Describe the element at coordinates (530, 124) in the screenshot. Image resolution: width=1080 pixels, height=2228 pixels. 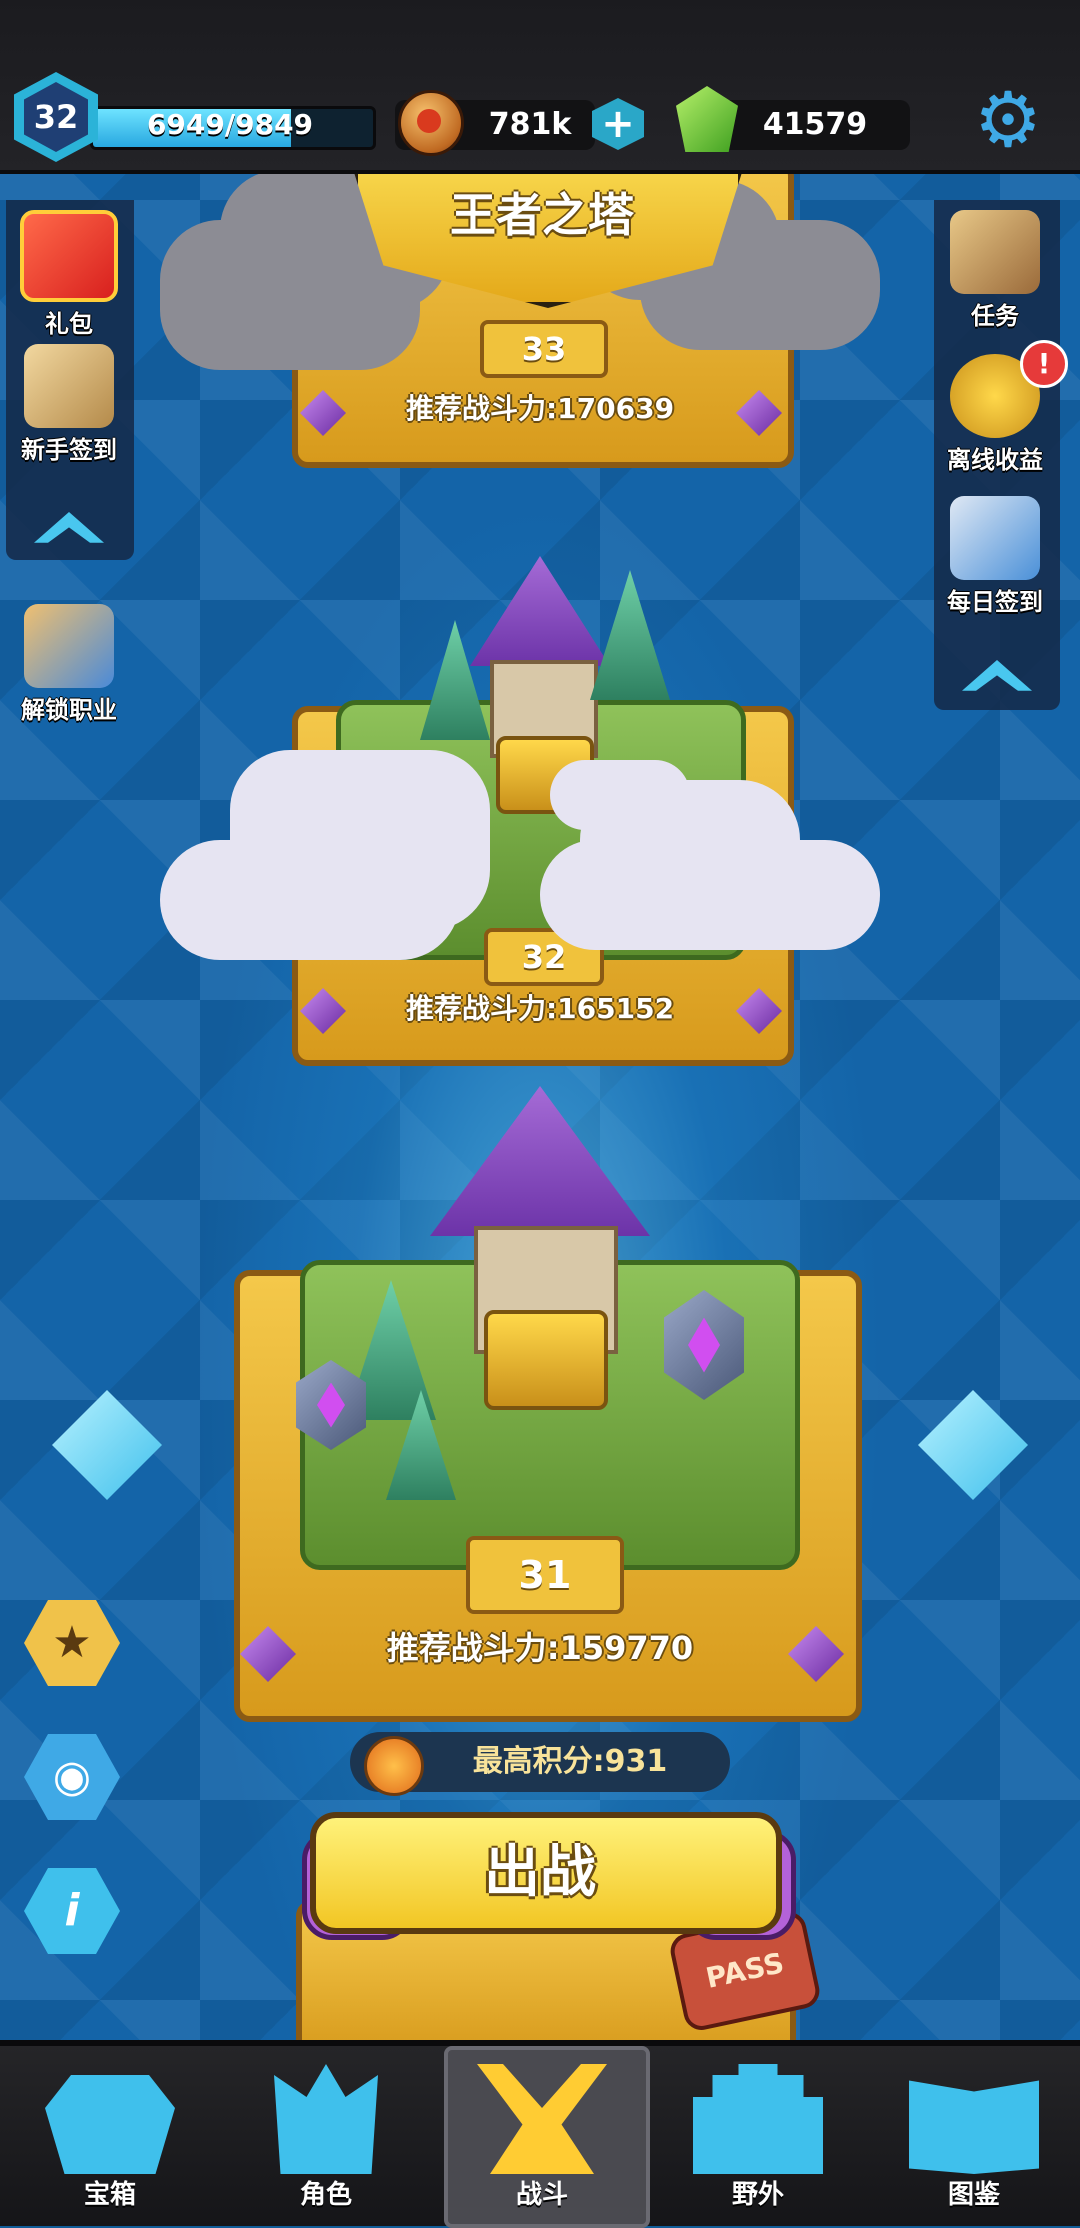
I see `coin-value: 781k` at that location.